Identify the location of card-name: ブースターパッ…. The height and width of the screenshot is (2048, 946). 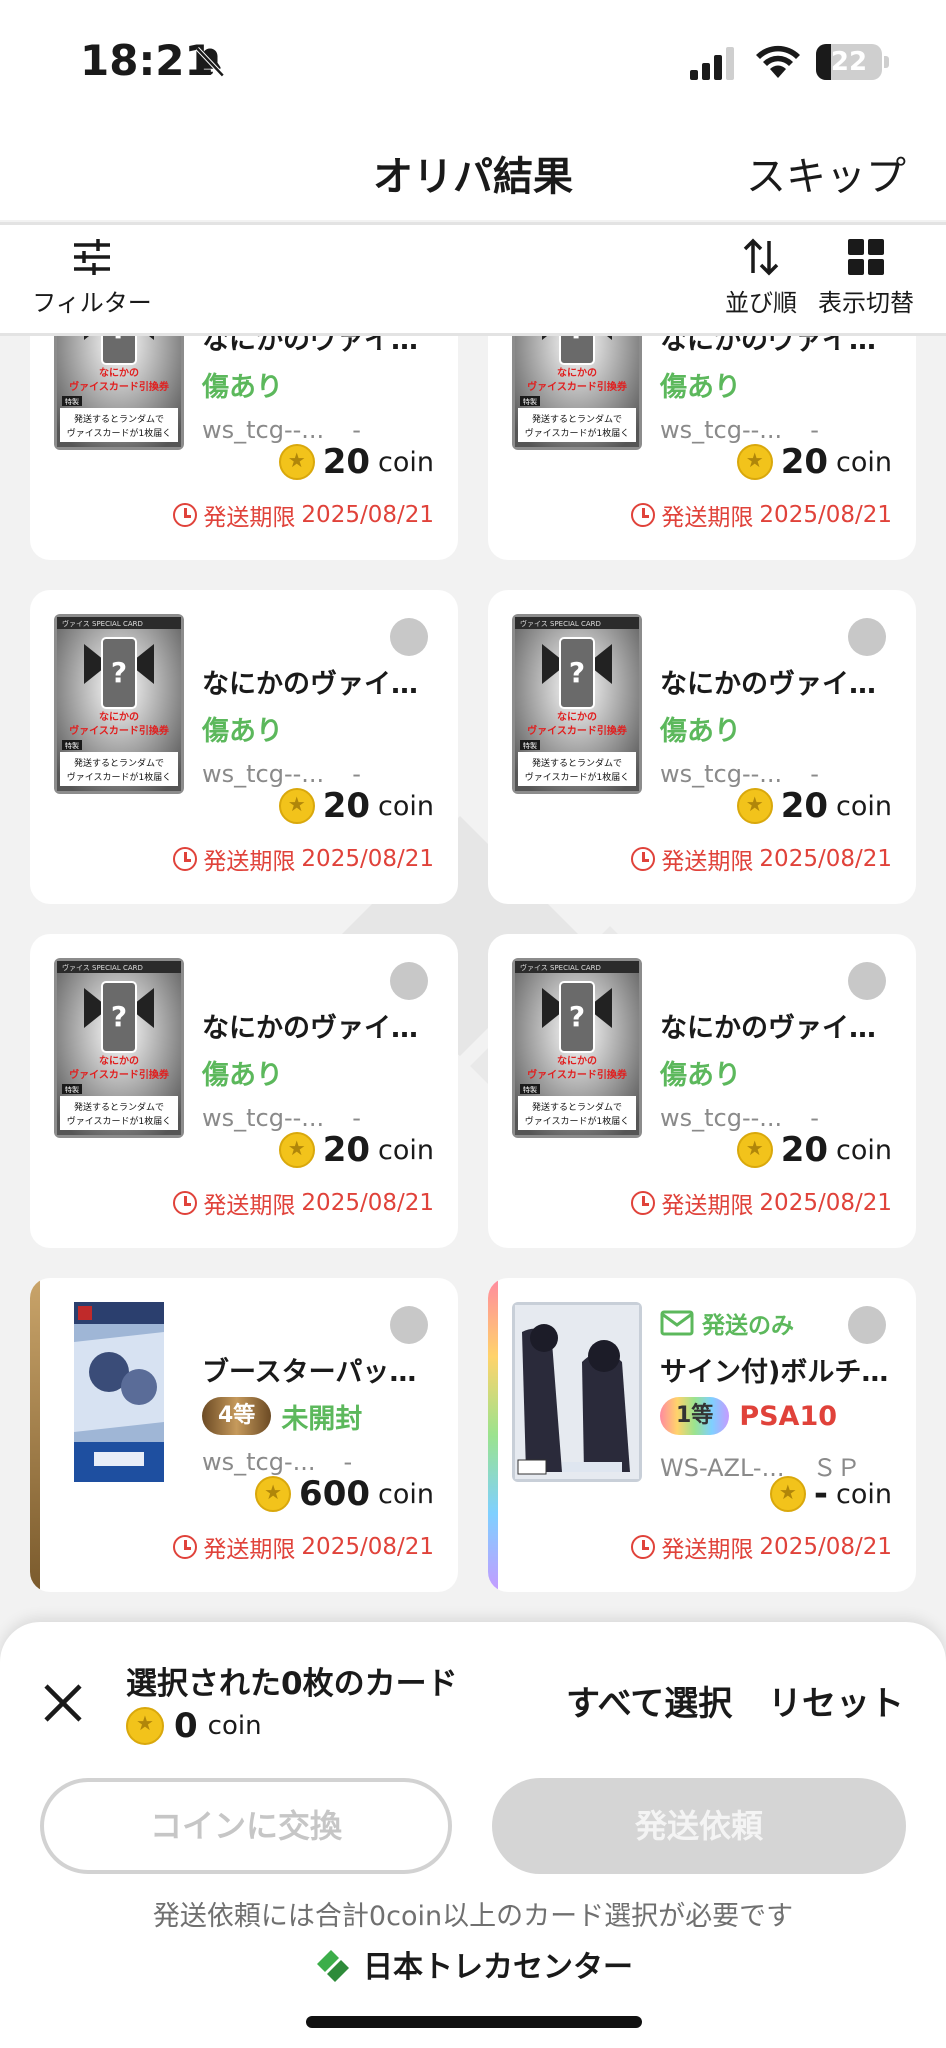
(309, 1372).